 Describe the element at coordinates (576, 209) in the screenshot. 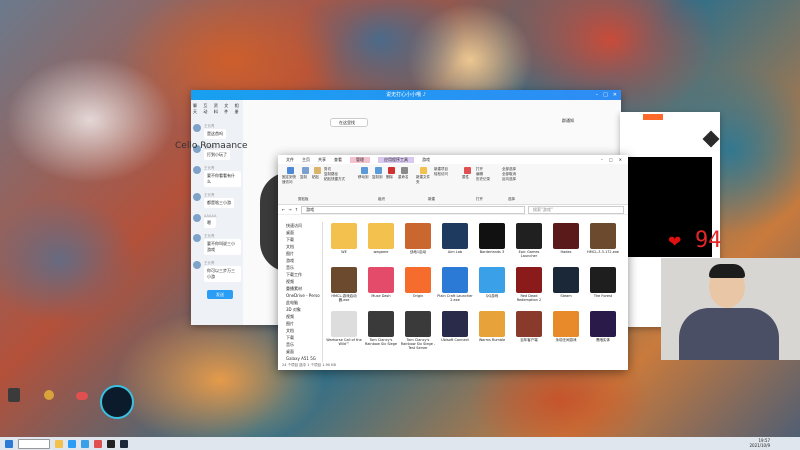

I see `search-input: 搜索"游戏"` at that location.